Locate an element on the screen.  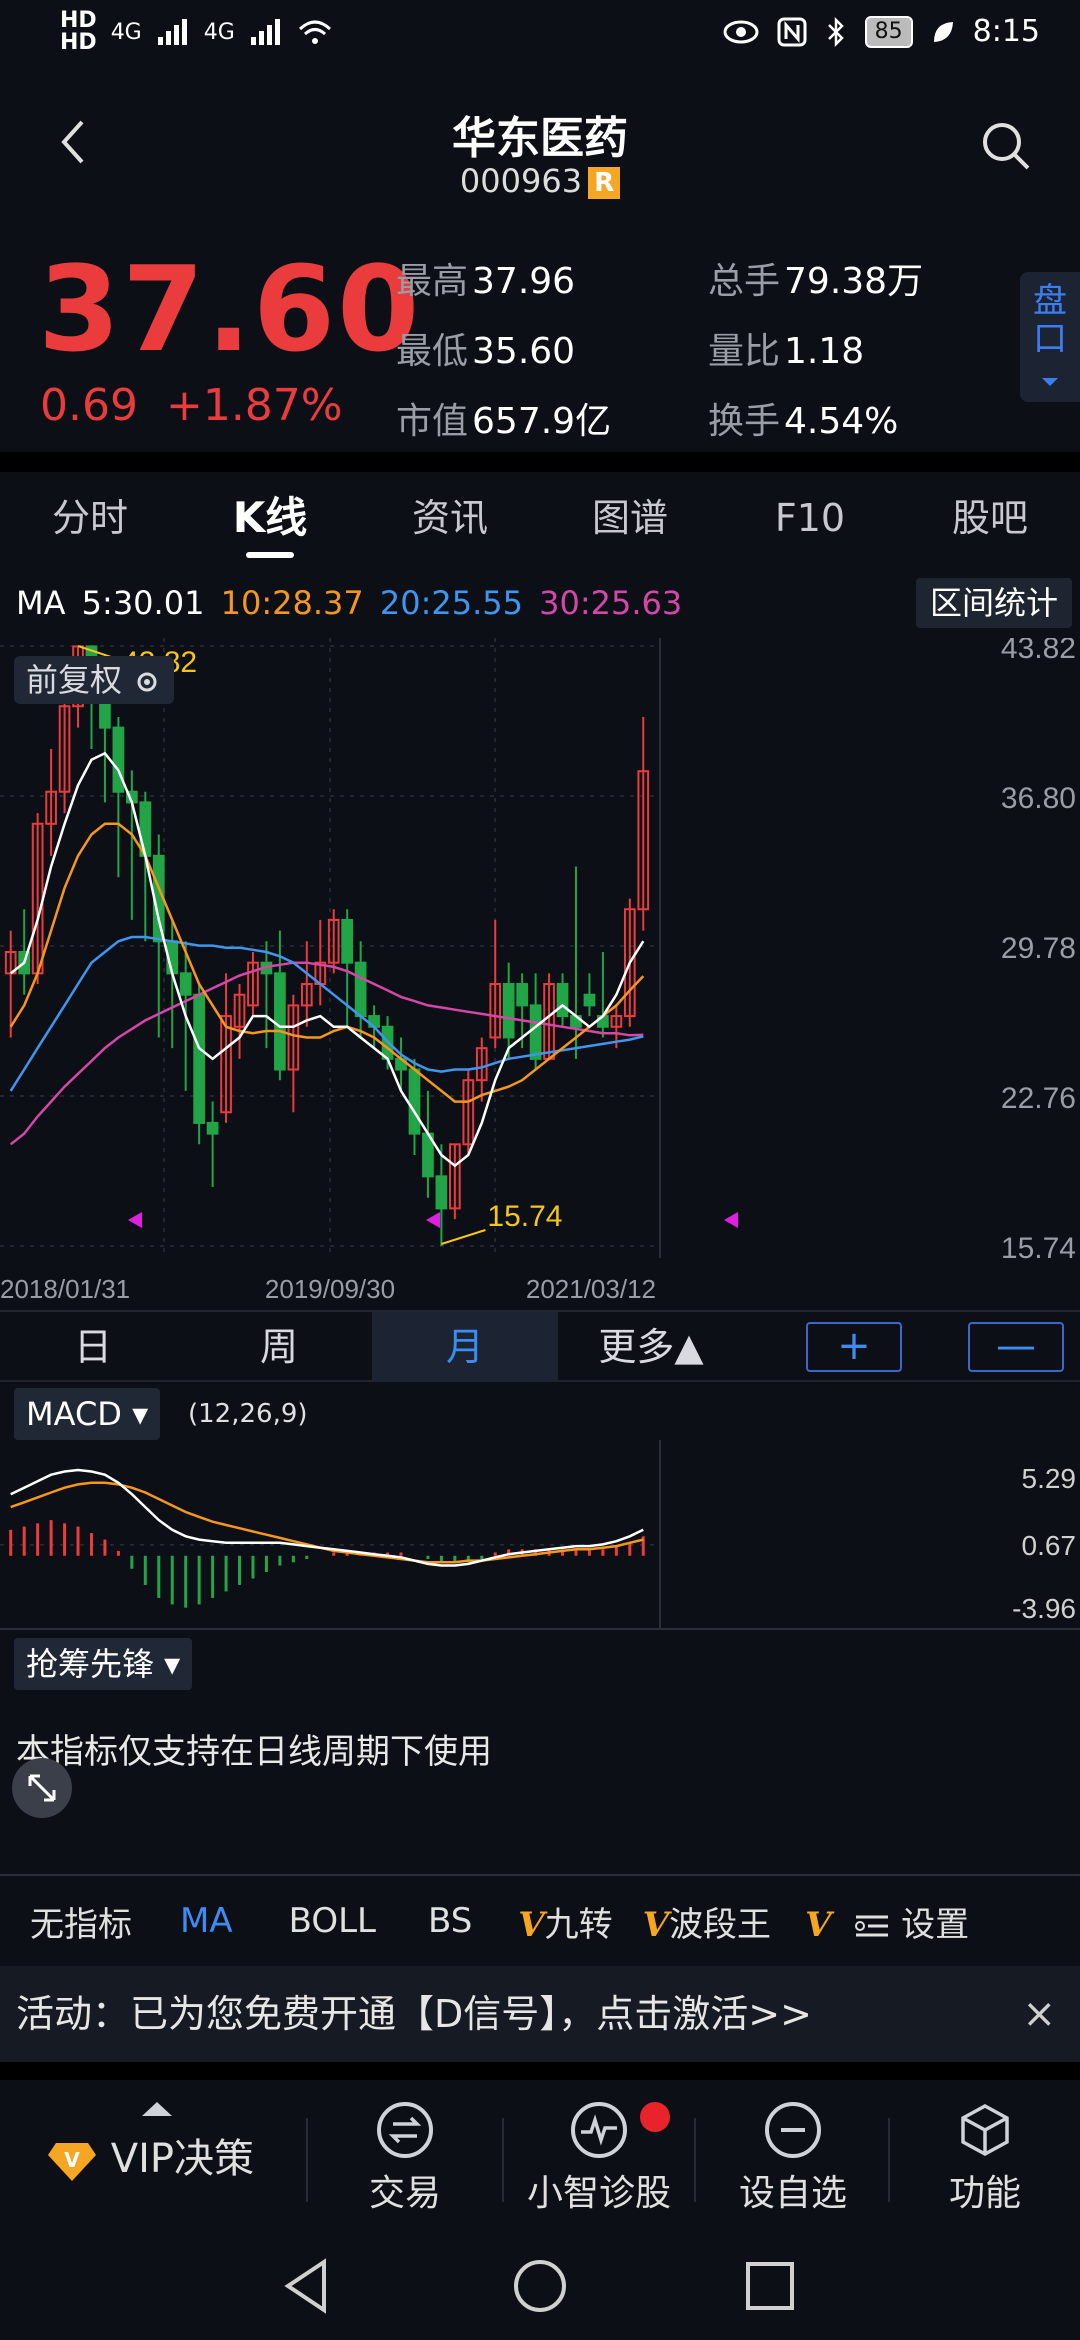
promo-text: 活动：已为您免费开通【D信号】，点击激活>> is located at coordinates (414, 2014).